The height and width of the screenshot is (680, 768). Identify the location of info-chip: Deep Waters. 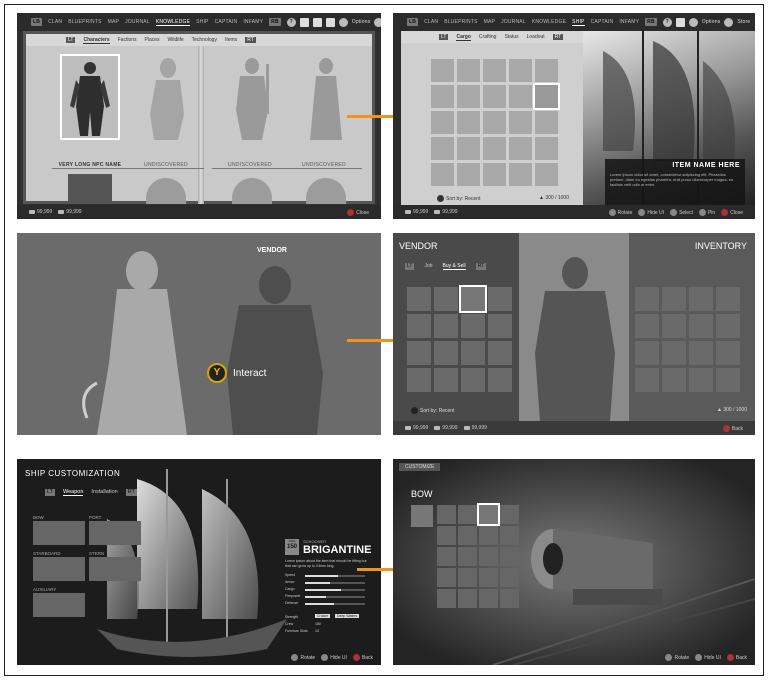
(347, 616).